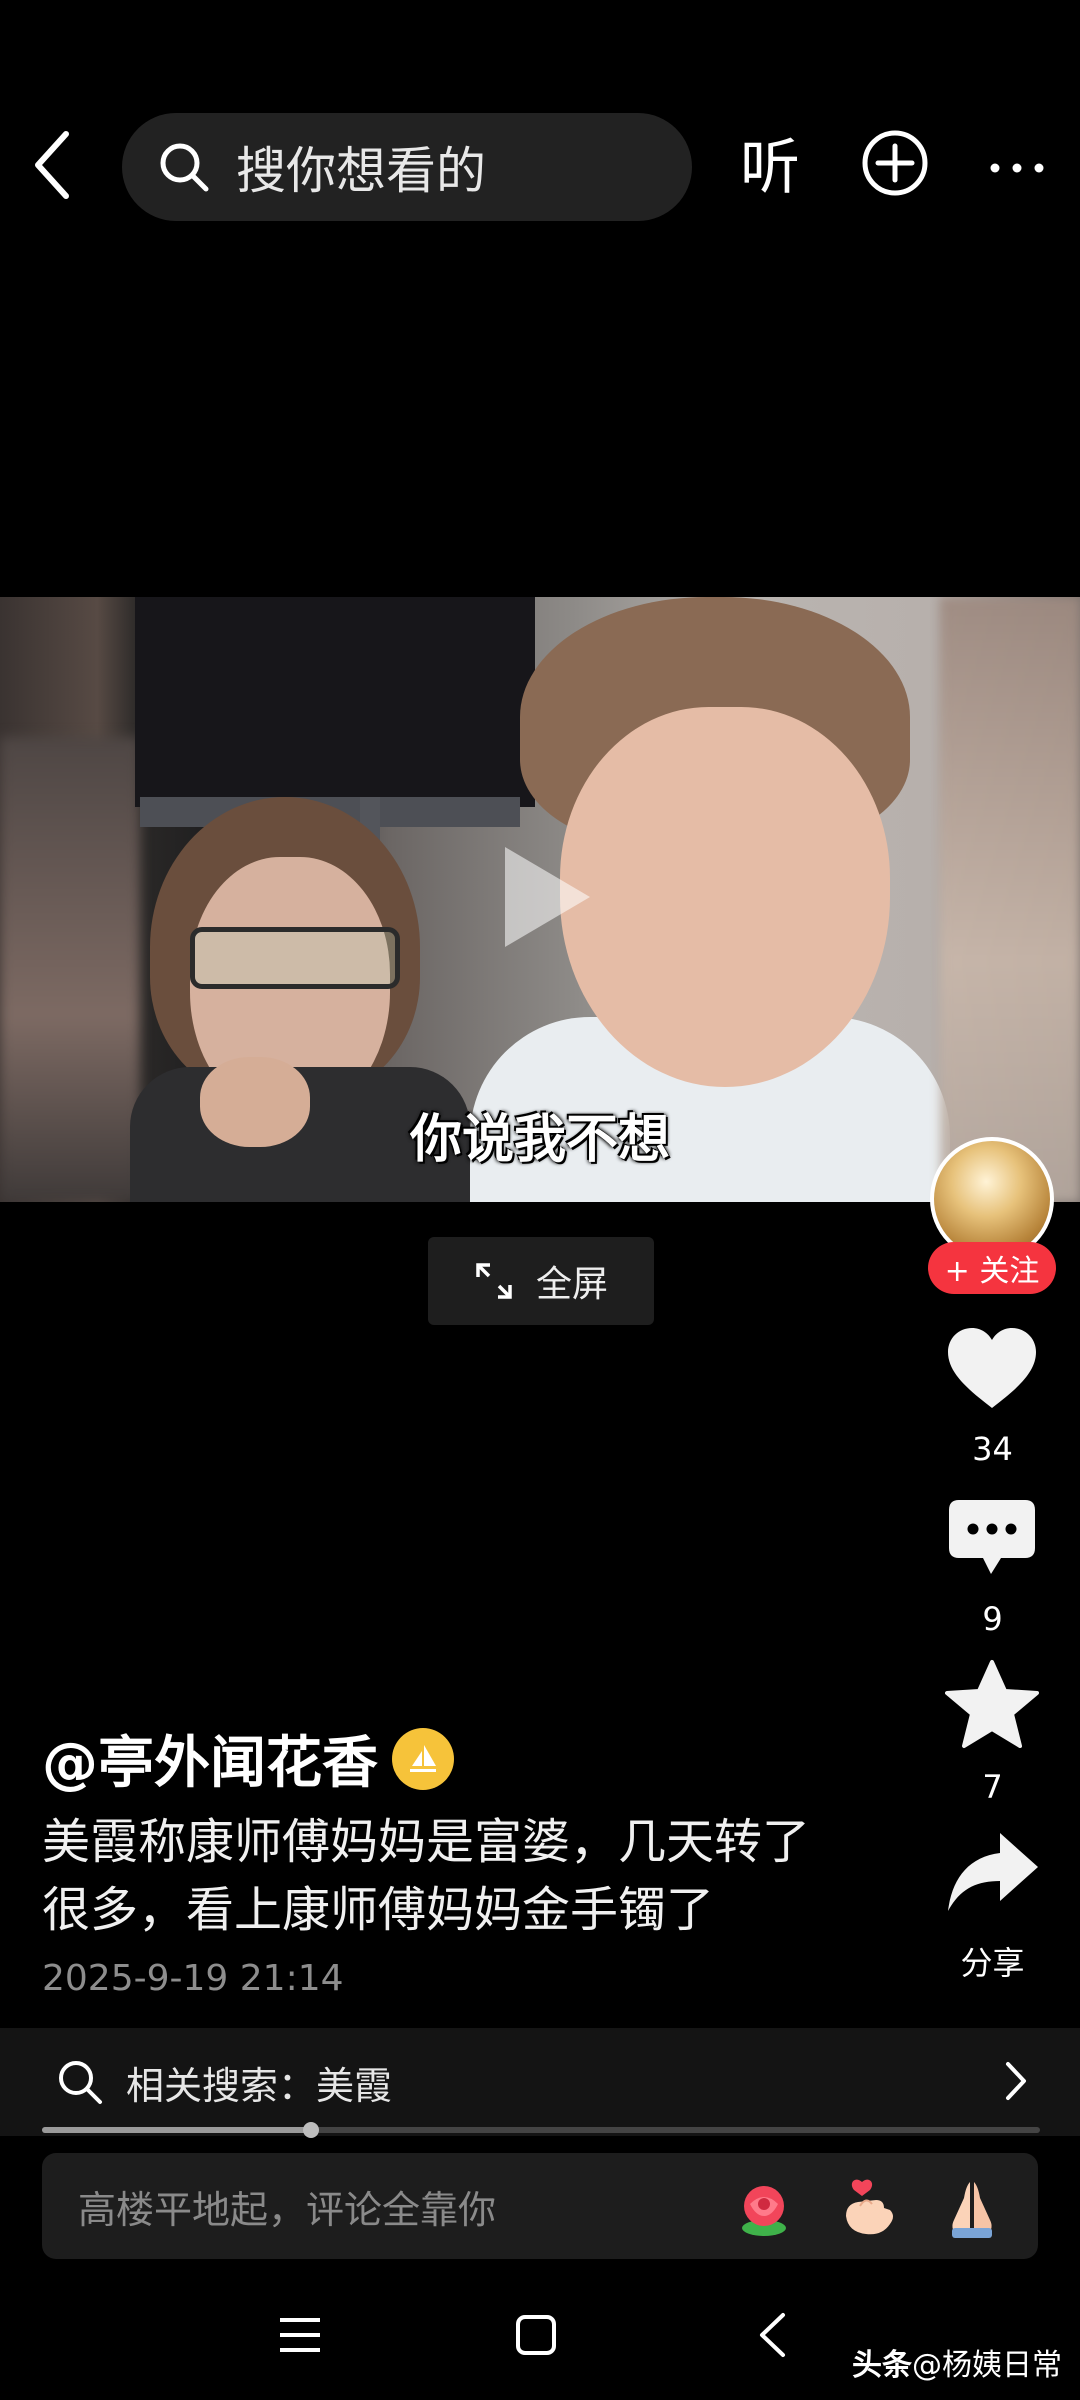  I want to click on menu-button, so click(300, 2335).